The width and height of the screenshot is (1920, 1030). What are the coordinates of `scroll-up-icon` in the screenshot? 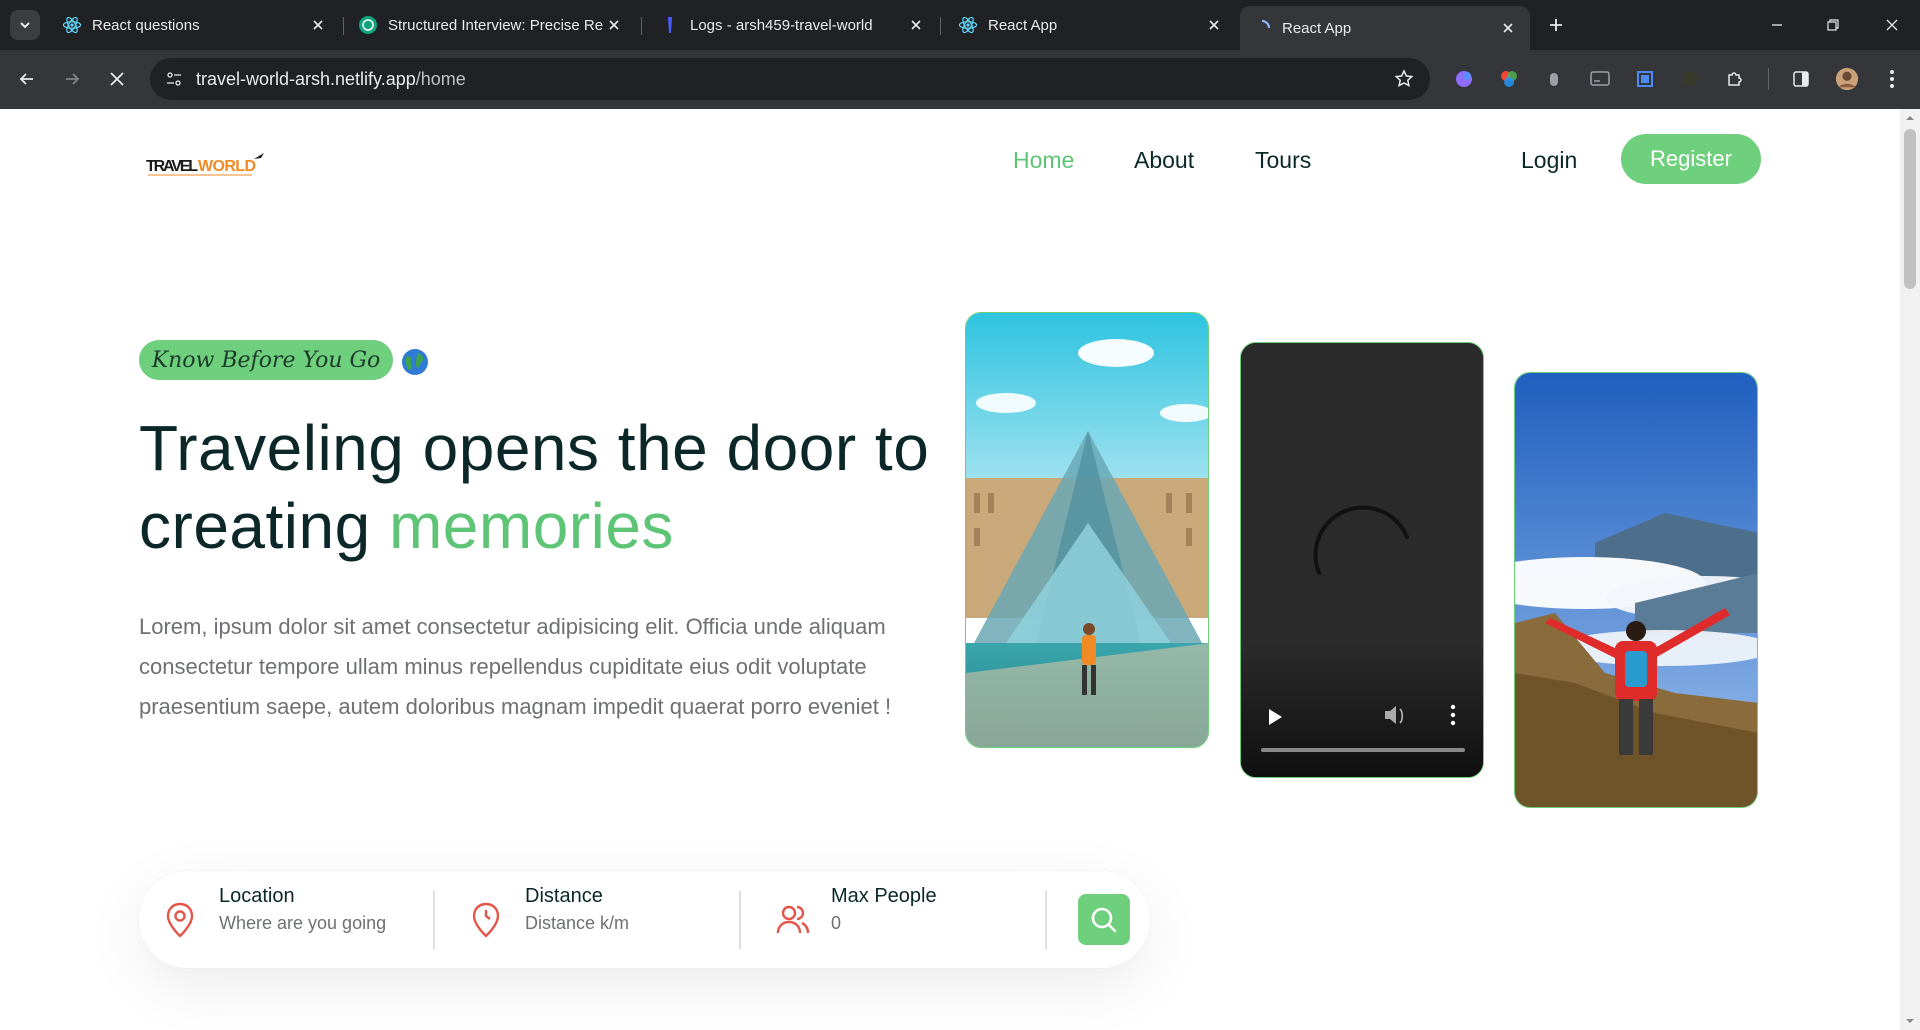 It's located at (1910, 118).